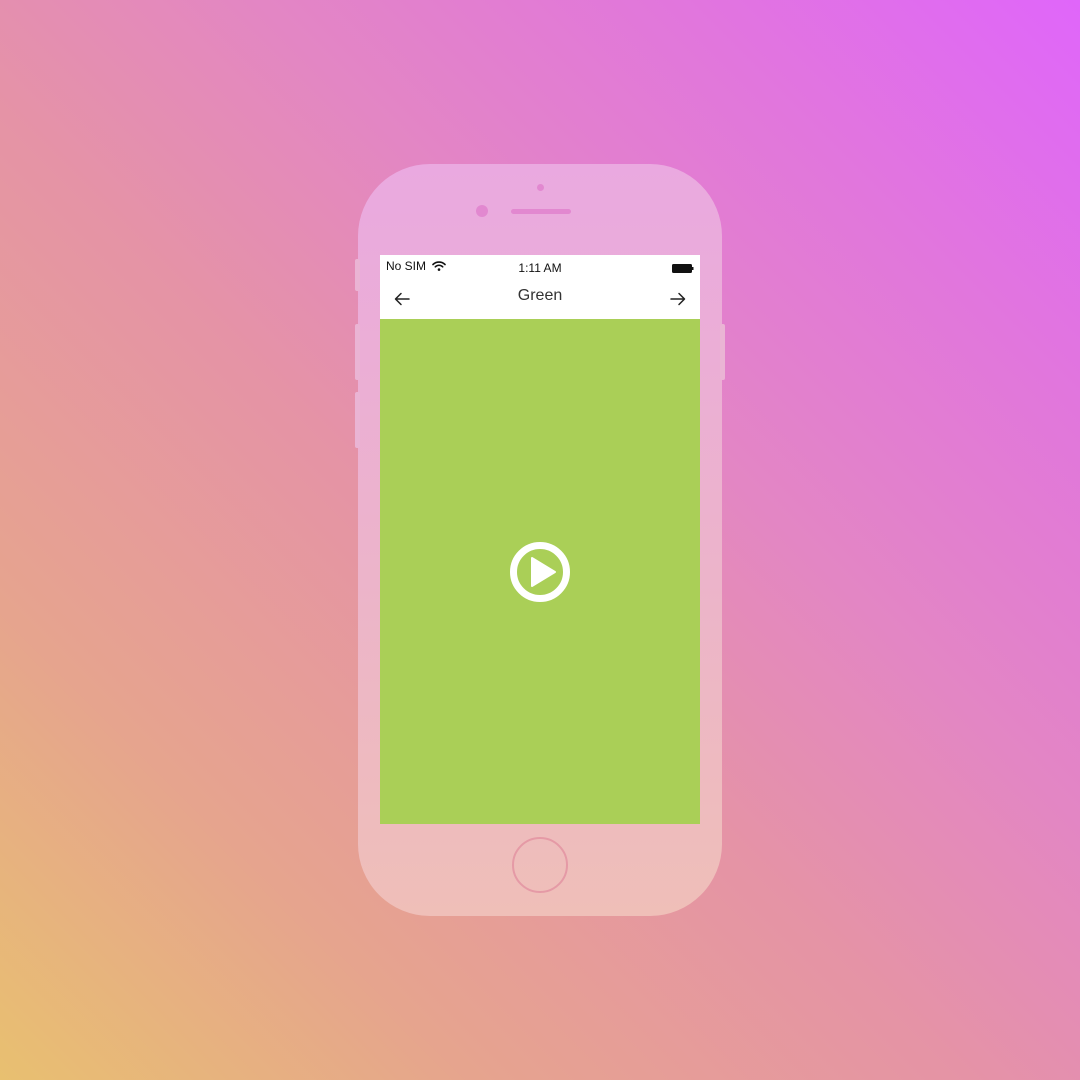  I want to click on volume-down-button, so click(357, 420).